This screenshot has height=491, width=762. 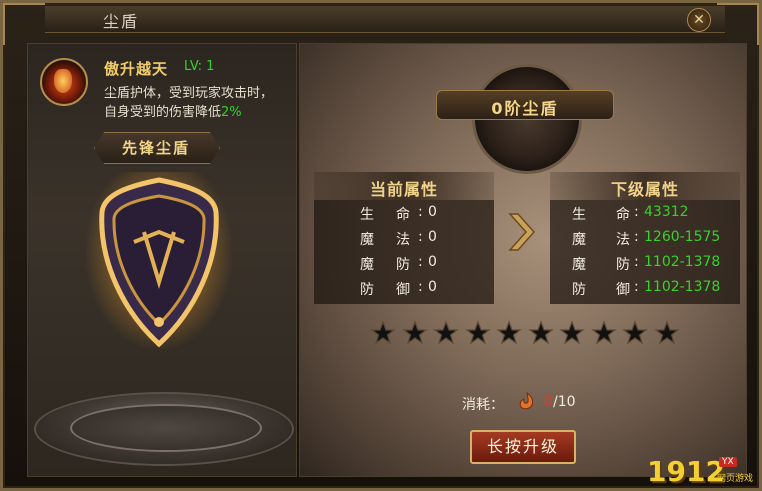 What do you see at coordinates (525, 334) in the screenshot?
I see `star-rating` at bounding box center [525, 334].